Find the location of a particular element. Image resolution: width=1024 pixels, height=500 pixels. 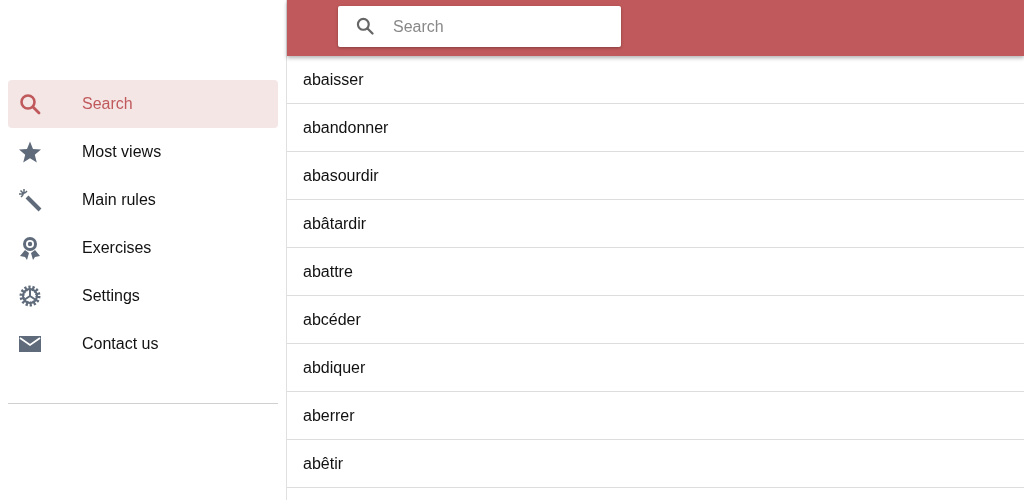

word-list-item: abêtir is located at coordinates (323, 463).